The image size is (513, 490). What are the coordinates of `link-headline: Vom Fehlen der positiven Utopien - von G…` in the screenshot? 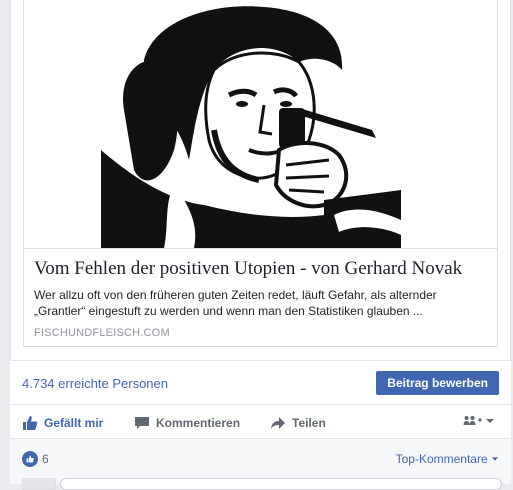 It's located at (261, 269).